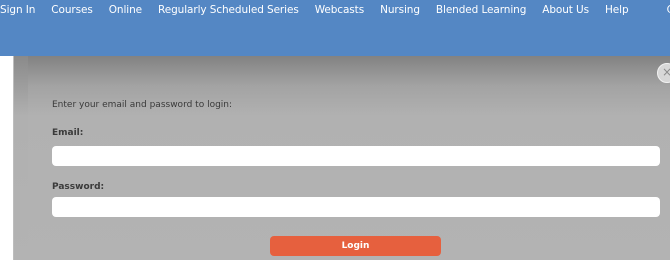 The width and height of the screenshot is (670, 260). What do you see at coordinates (668, 10) in the screenshot?
I see `nav-overflow-fragment: C` at bounding box center [668, 10].